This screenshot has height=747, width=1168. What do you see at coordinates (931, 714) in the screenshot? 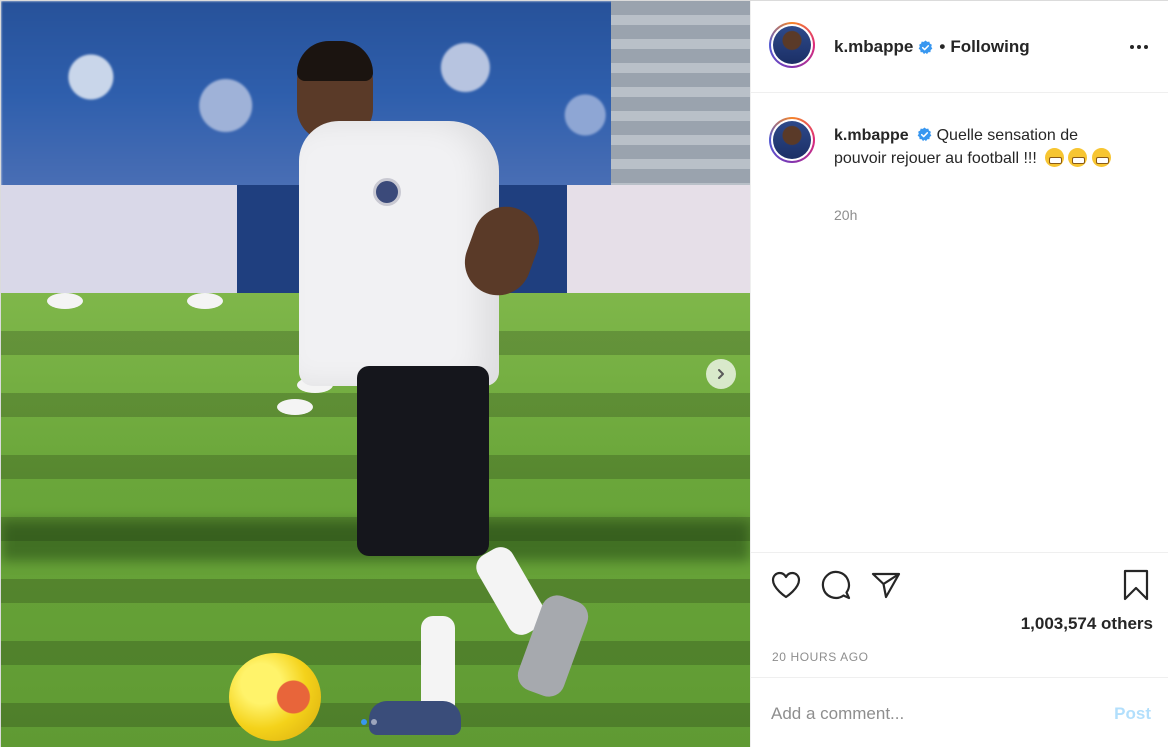
I see `comment-input` at bounding box center [931, 714].